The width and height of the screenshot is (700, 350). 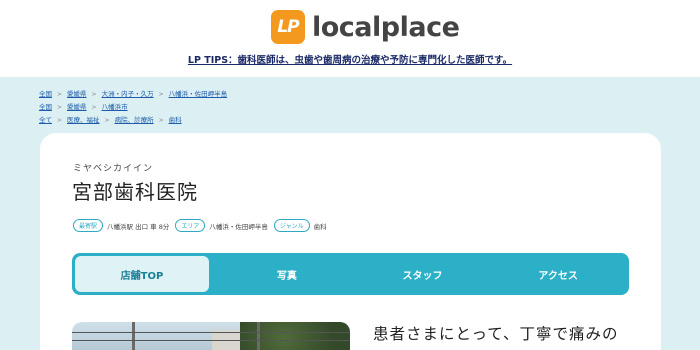 What do you see at coordinates (423, 274) in the screenshot?
I see `tab-staff: スタッフ` at bounding box center [423, 274].